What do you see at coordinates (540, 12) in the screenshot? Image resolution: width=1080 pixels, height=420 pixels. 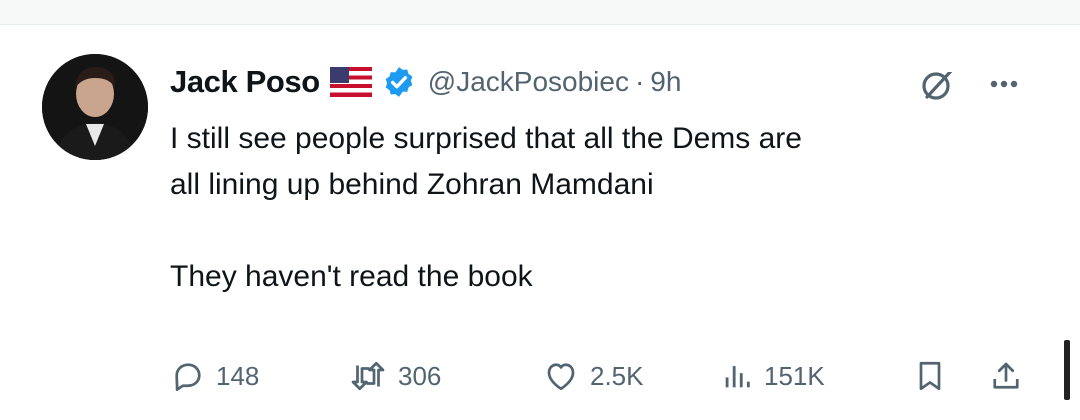 I see `previous-item-edge` at bounding box center [540, 12].